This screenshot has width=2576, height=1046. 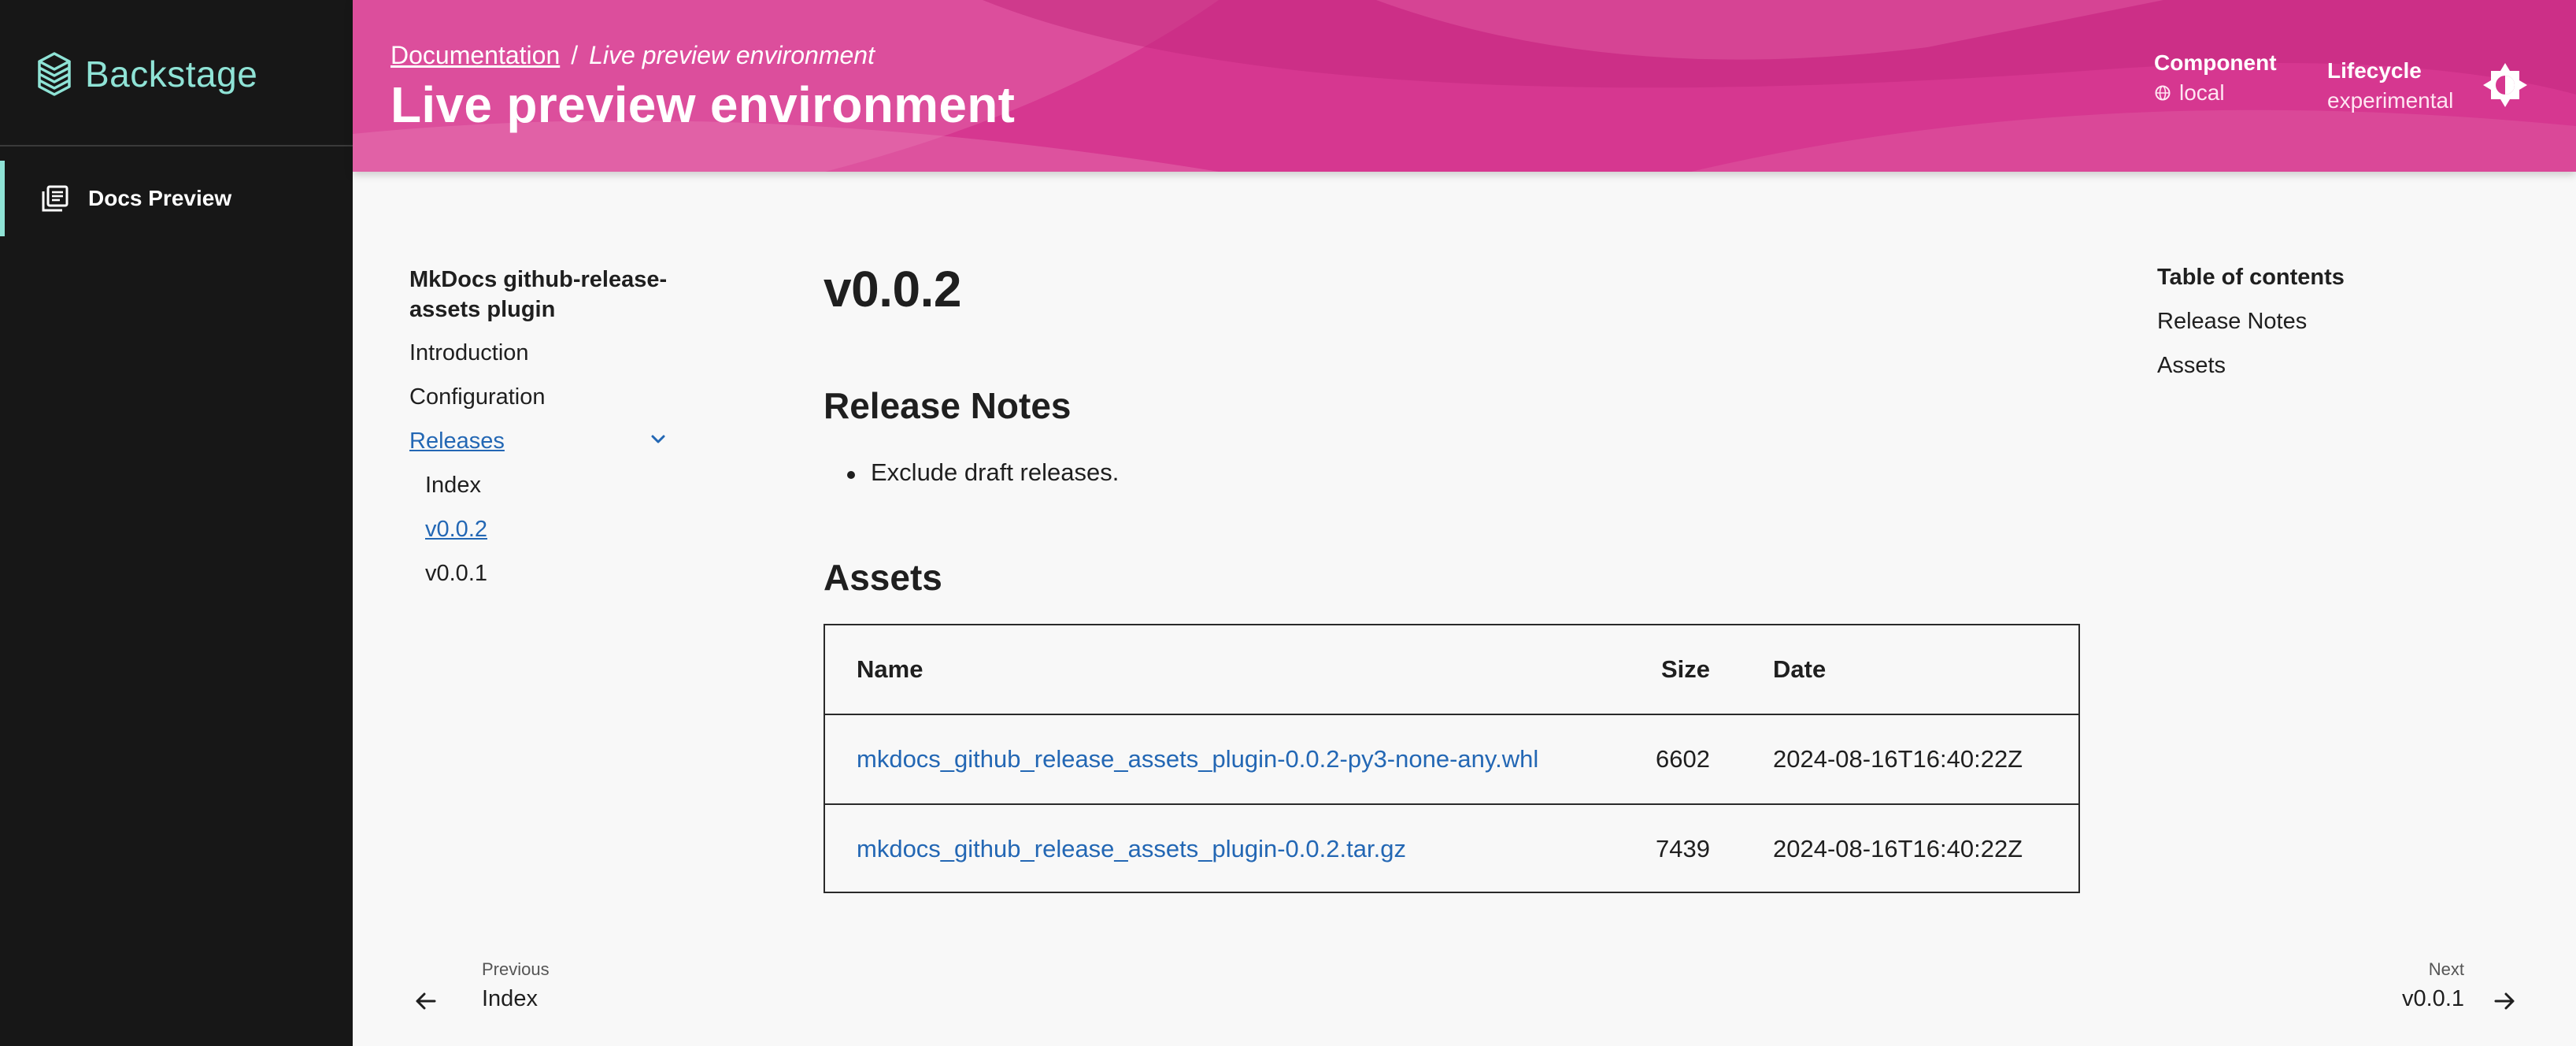 What do you see at coordinates (2433, 999) in the screenshot?
I see `pager-next-title: v0.0.1` at bounding box center [2433, 999].